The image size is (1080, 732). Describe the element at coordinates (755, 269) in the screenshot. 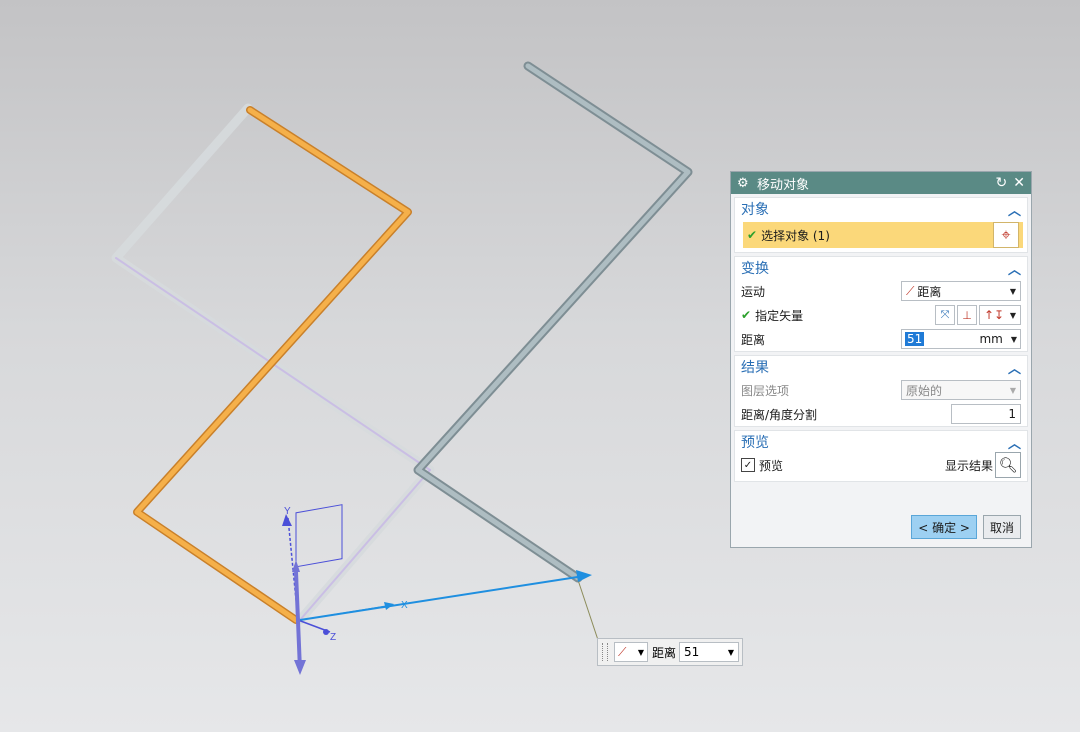

I see `transform-section-title: 变换` at that location.